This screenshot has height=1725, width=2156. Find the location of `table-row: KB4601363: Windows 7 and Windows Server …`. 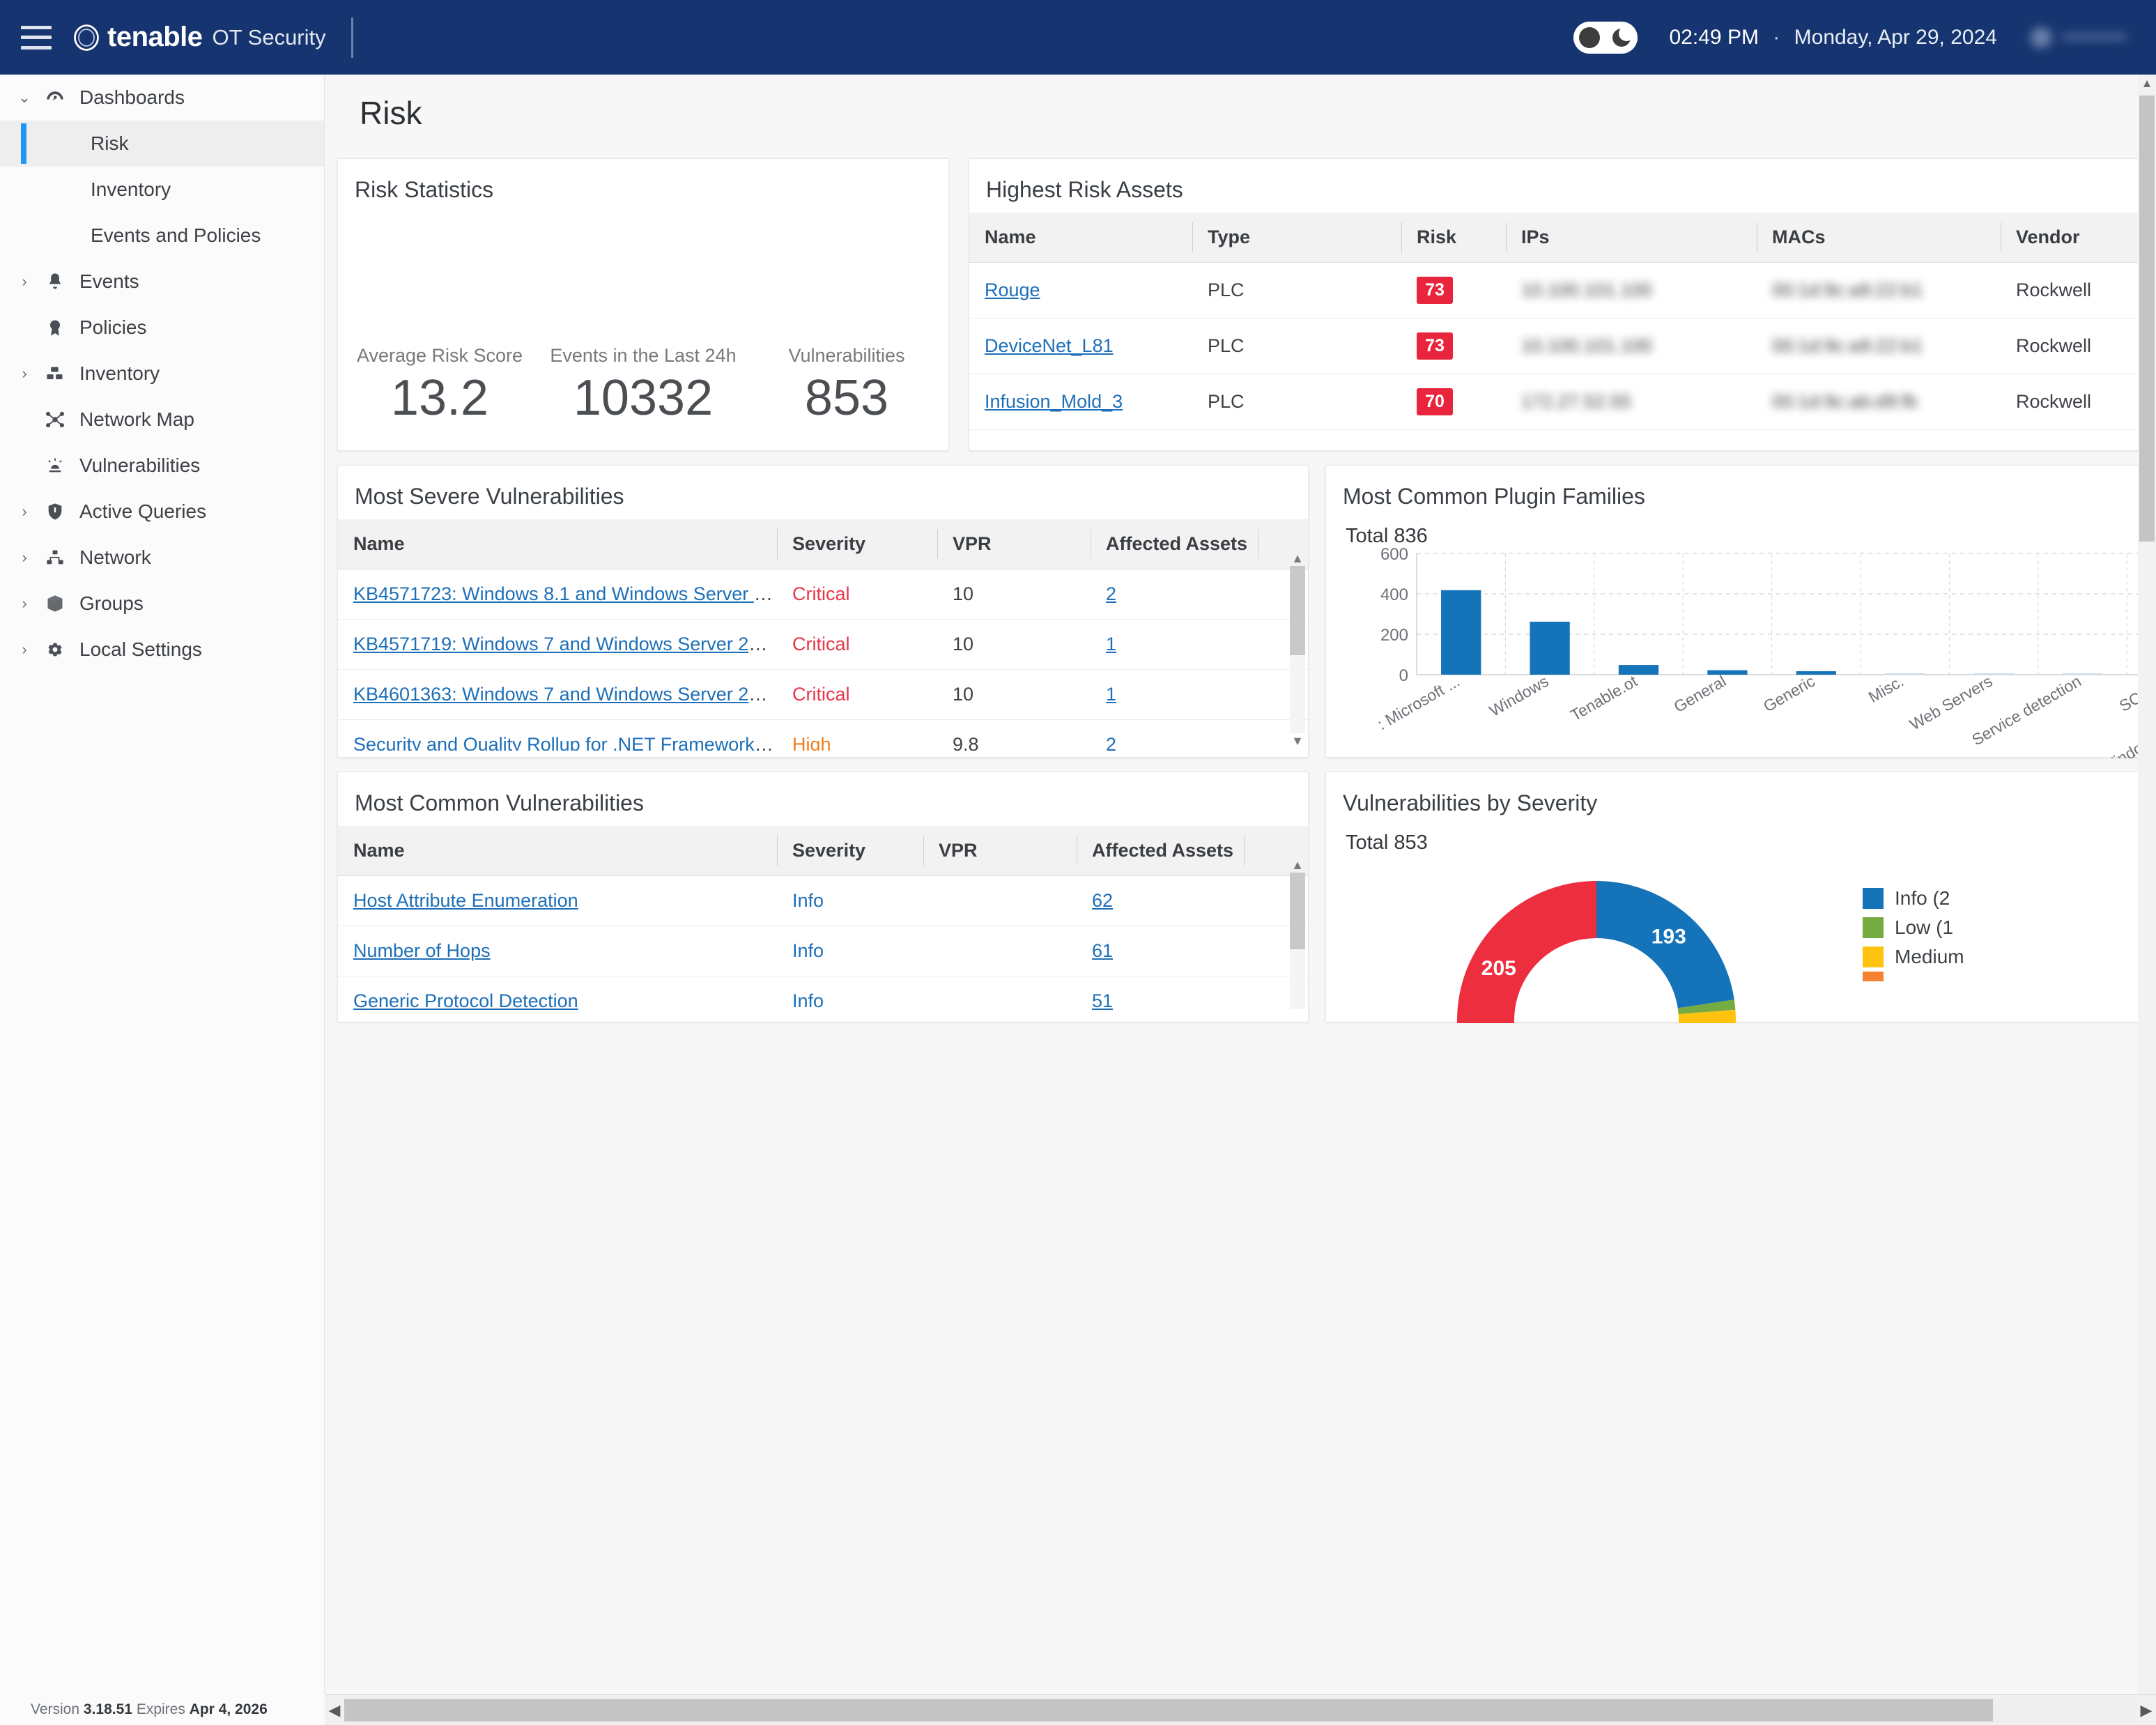

table-row: KB4601363: Windows 7 and Windows Server … is located at coordinates (823, 694).